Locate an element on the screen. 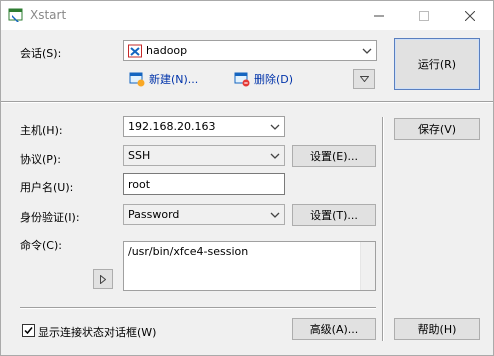 This screenshot has width=494, height=356. protocol-label: 协议(P): is located at coordinates (40, 159).